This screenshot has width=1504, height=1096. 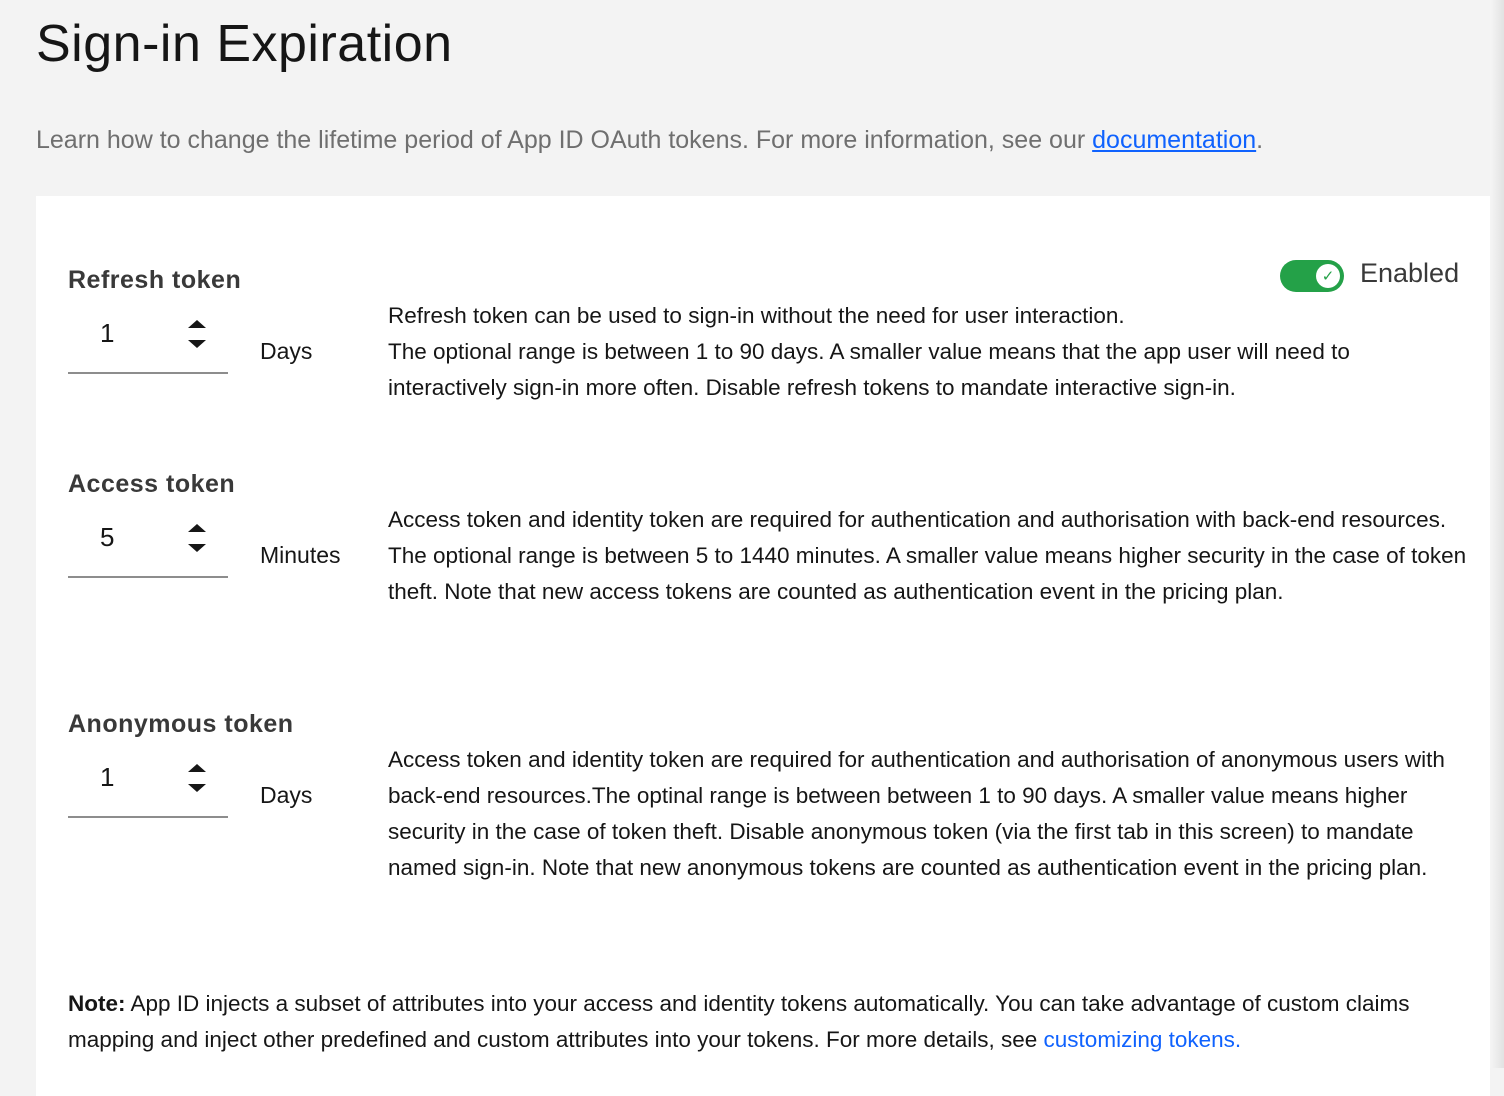 What do you see at coordinates (148, 547) in the screenshot?
I see `access-token-input: 5` at bounding box center [148, 547].